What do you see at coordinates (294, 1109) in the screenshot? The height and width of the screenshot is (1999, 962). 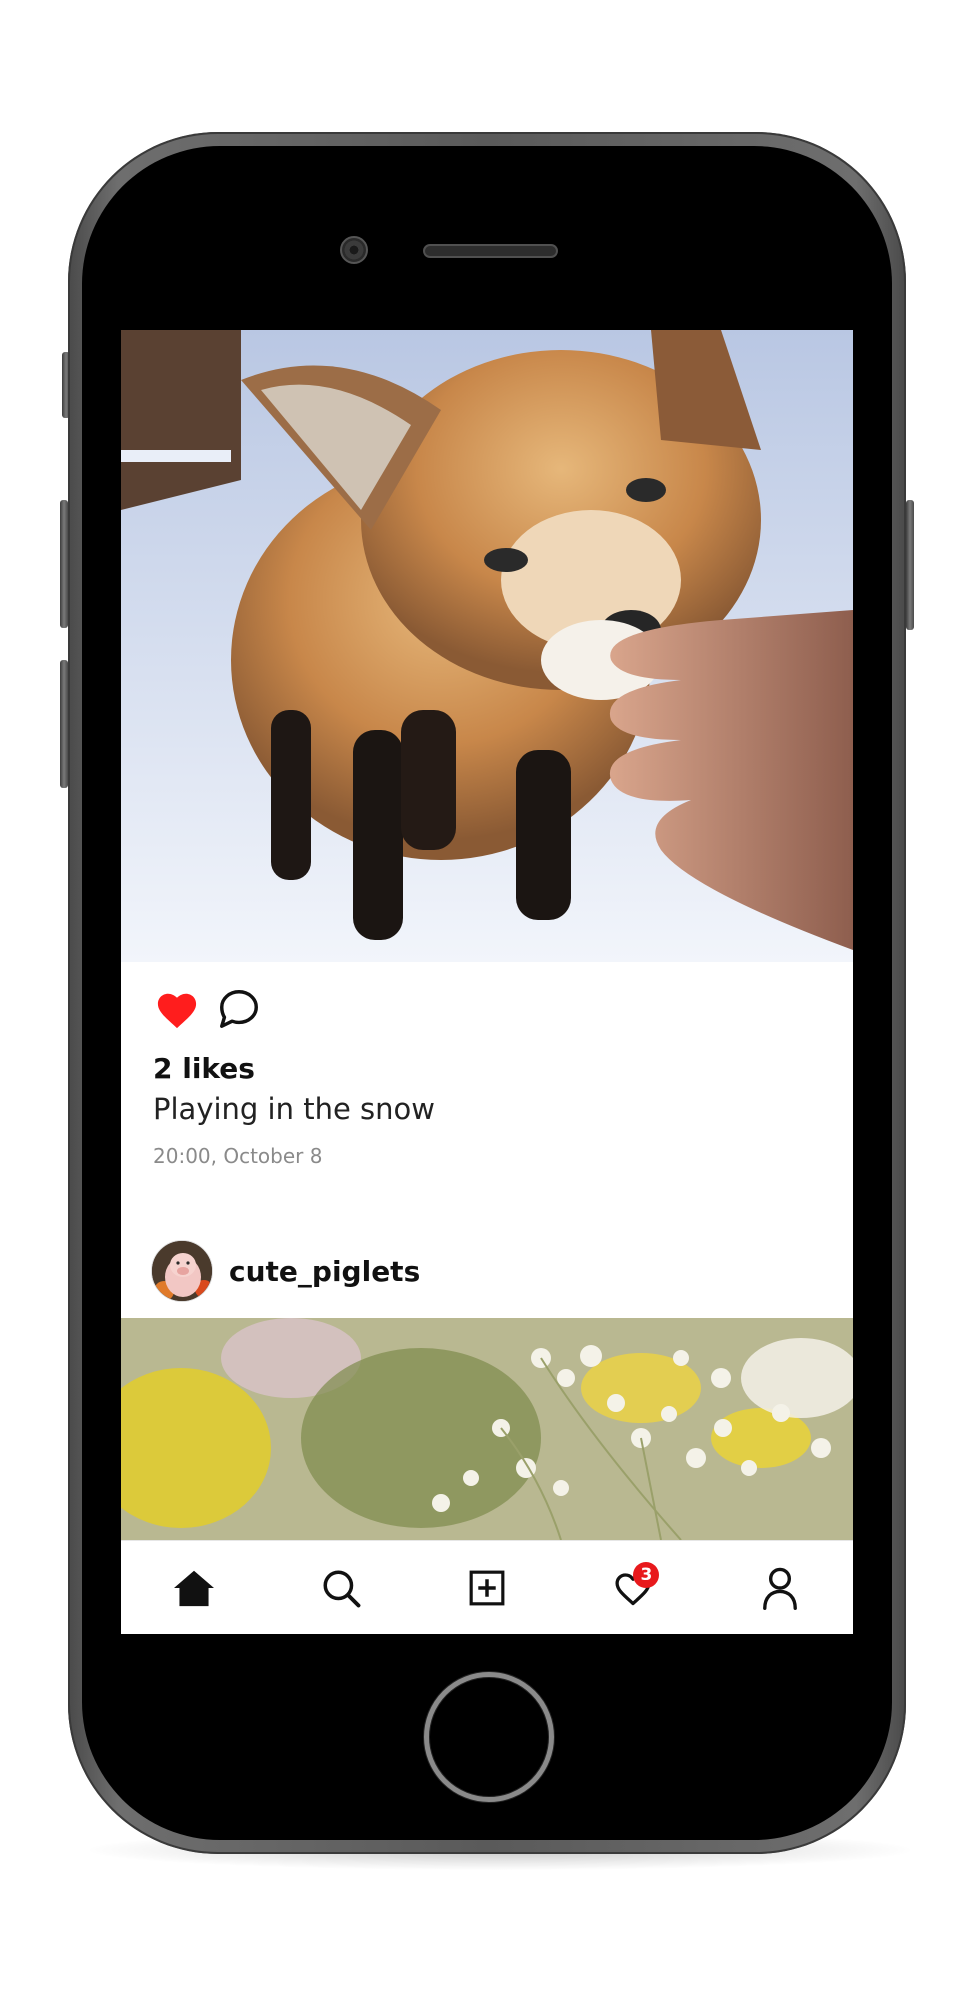 I see `post-caption: Playing in the snow` at bounding box center [294, 1109].